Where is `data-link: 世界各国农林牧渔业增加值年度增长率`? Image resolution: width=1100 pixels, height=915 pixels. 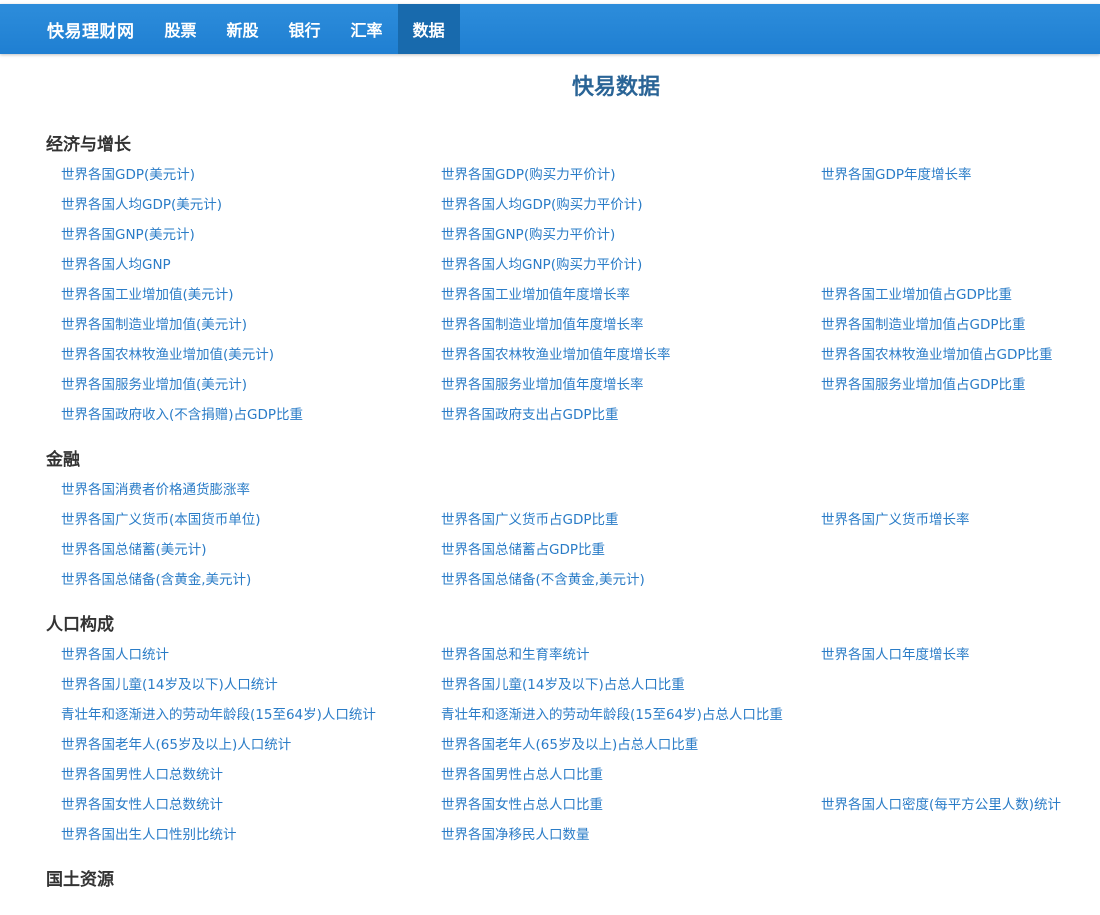 data-link: 世界各国农林牧渔业增加值年度增长率 is located at coordinates (631, 355).